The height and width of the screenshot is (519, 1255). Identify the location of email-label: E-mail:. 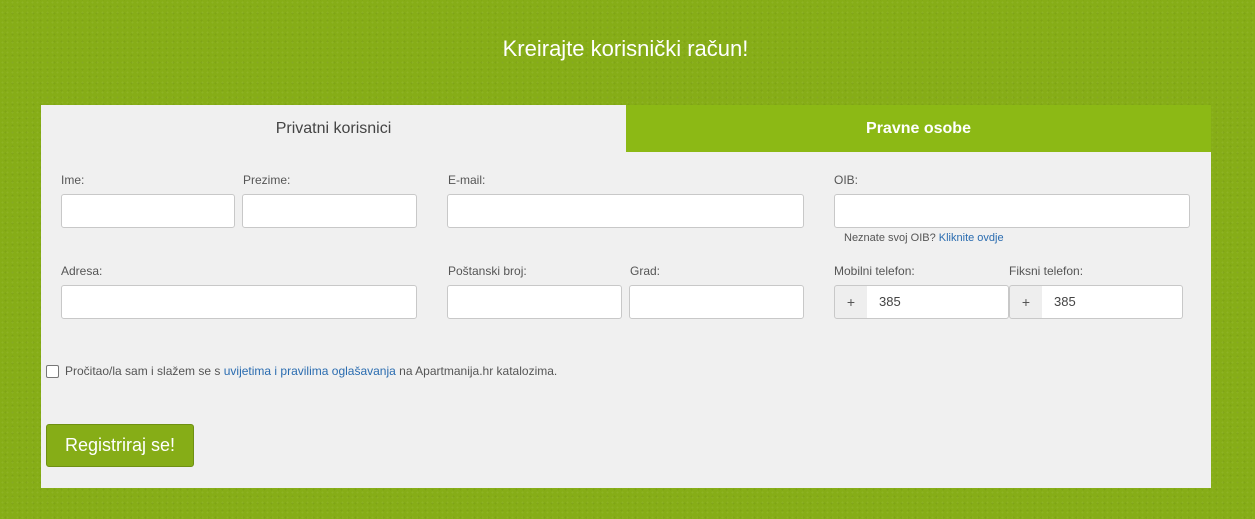
(467, 180).